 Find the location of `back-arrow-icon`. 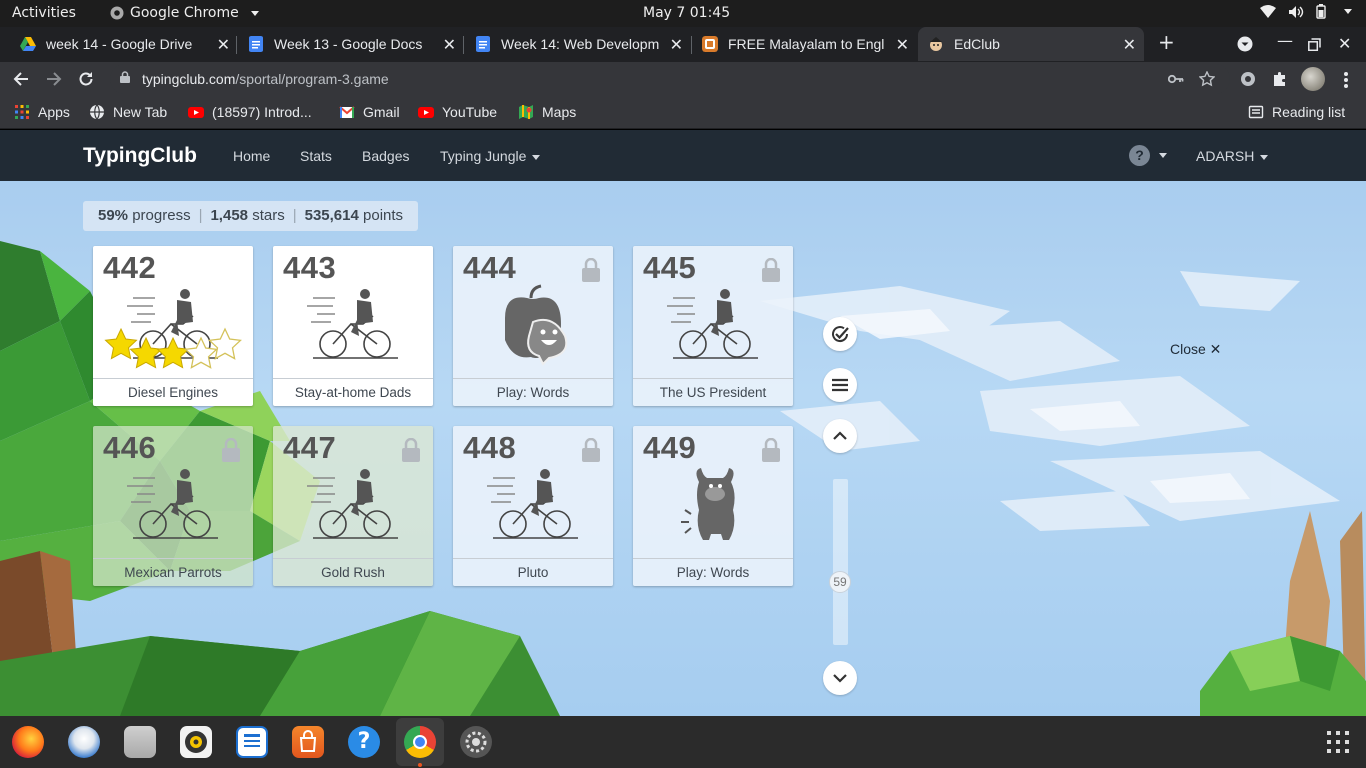

back-arrow-icon is located at coordinates (21, 79).